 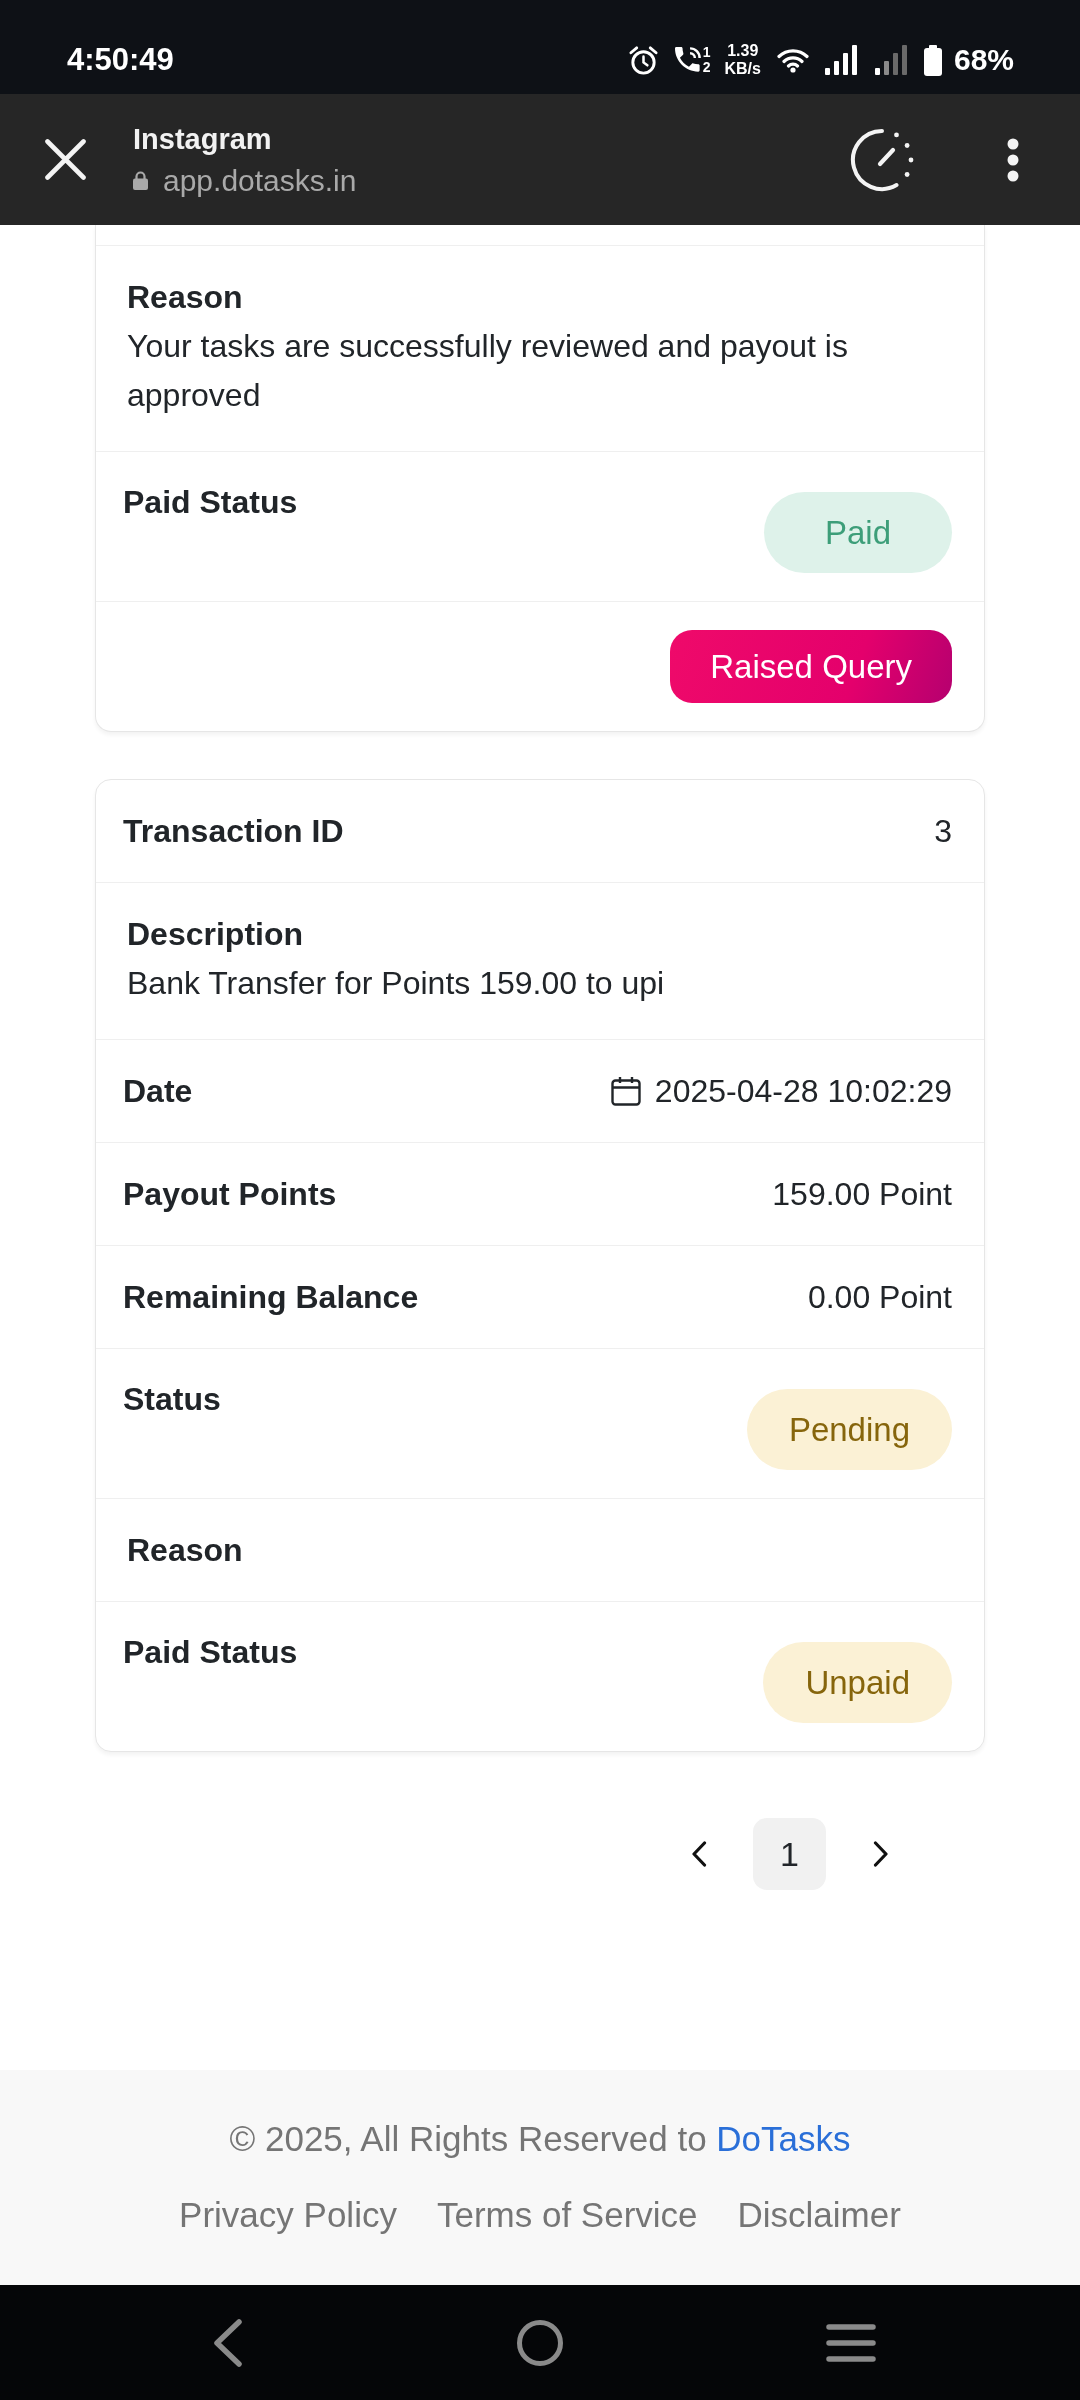 I want to click on phone-call-icon, so click(x=687, y=60).